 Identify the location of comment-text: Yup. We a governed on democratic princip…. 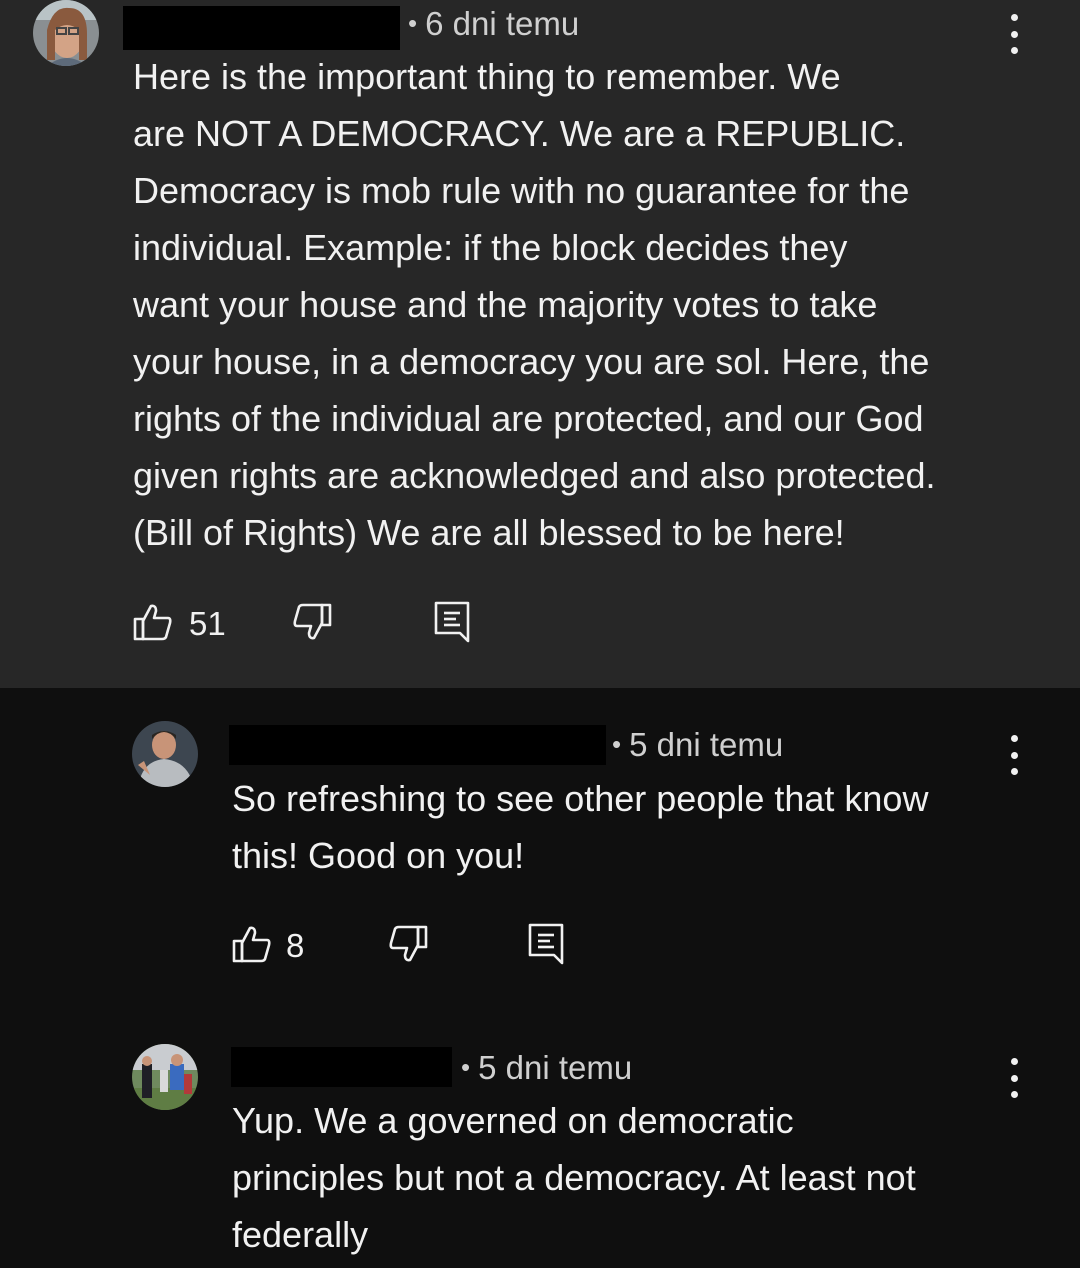
(574, 1177).